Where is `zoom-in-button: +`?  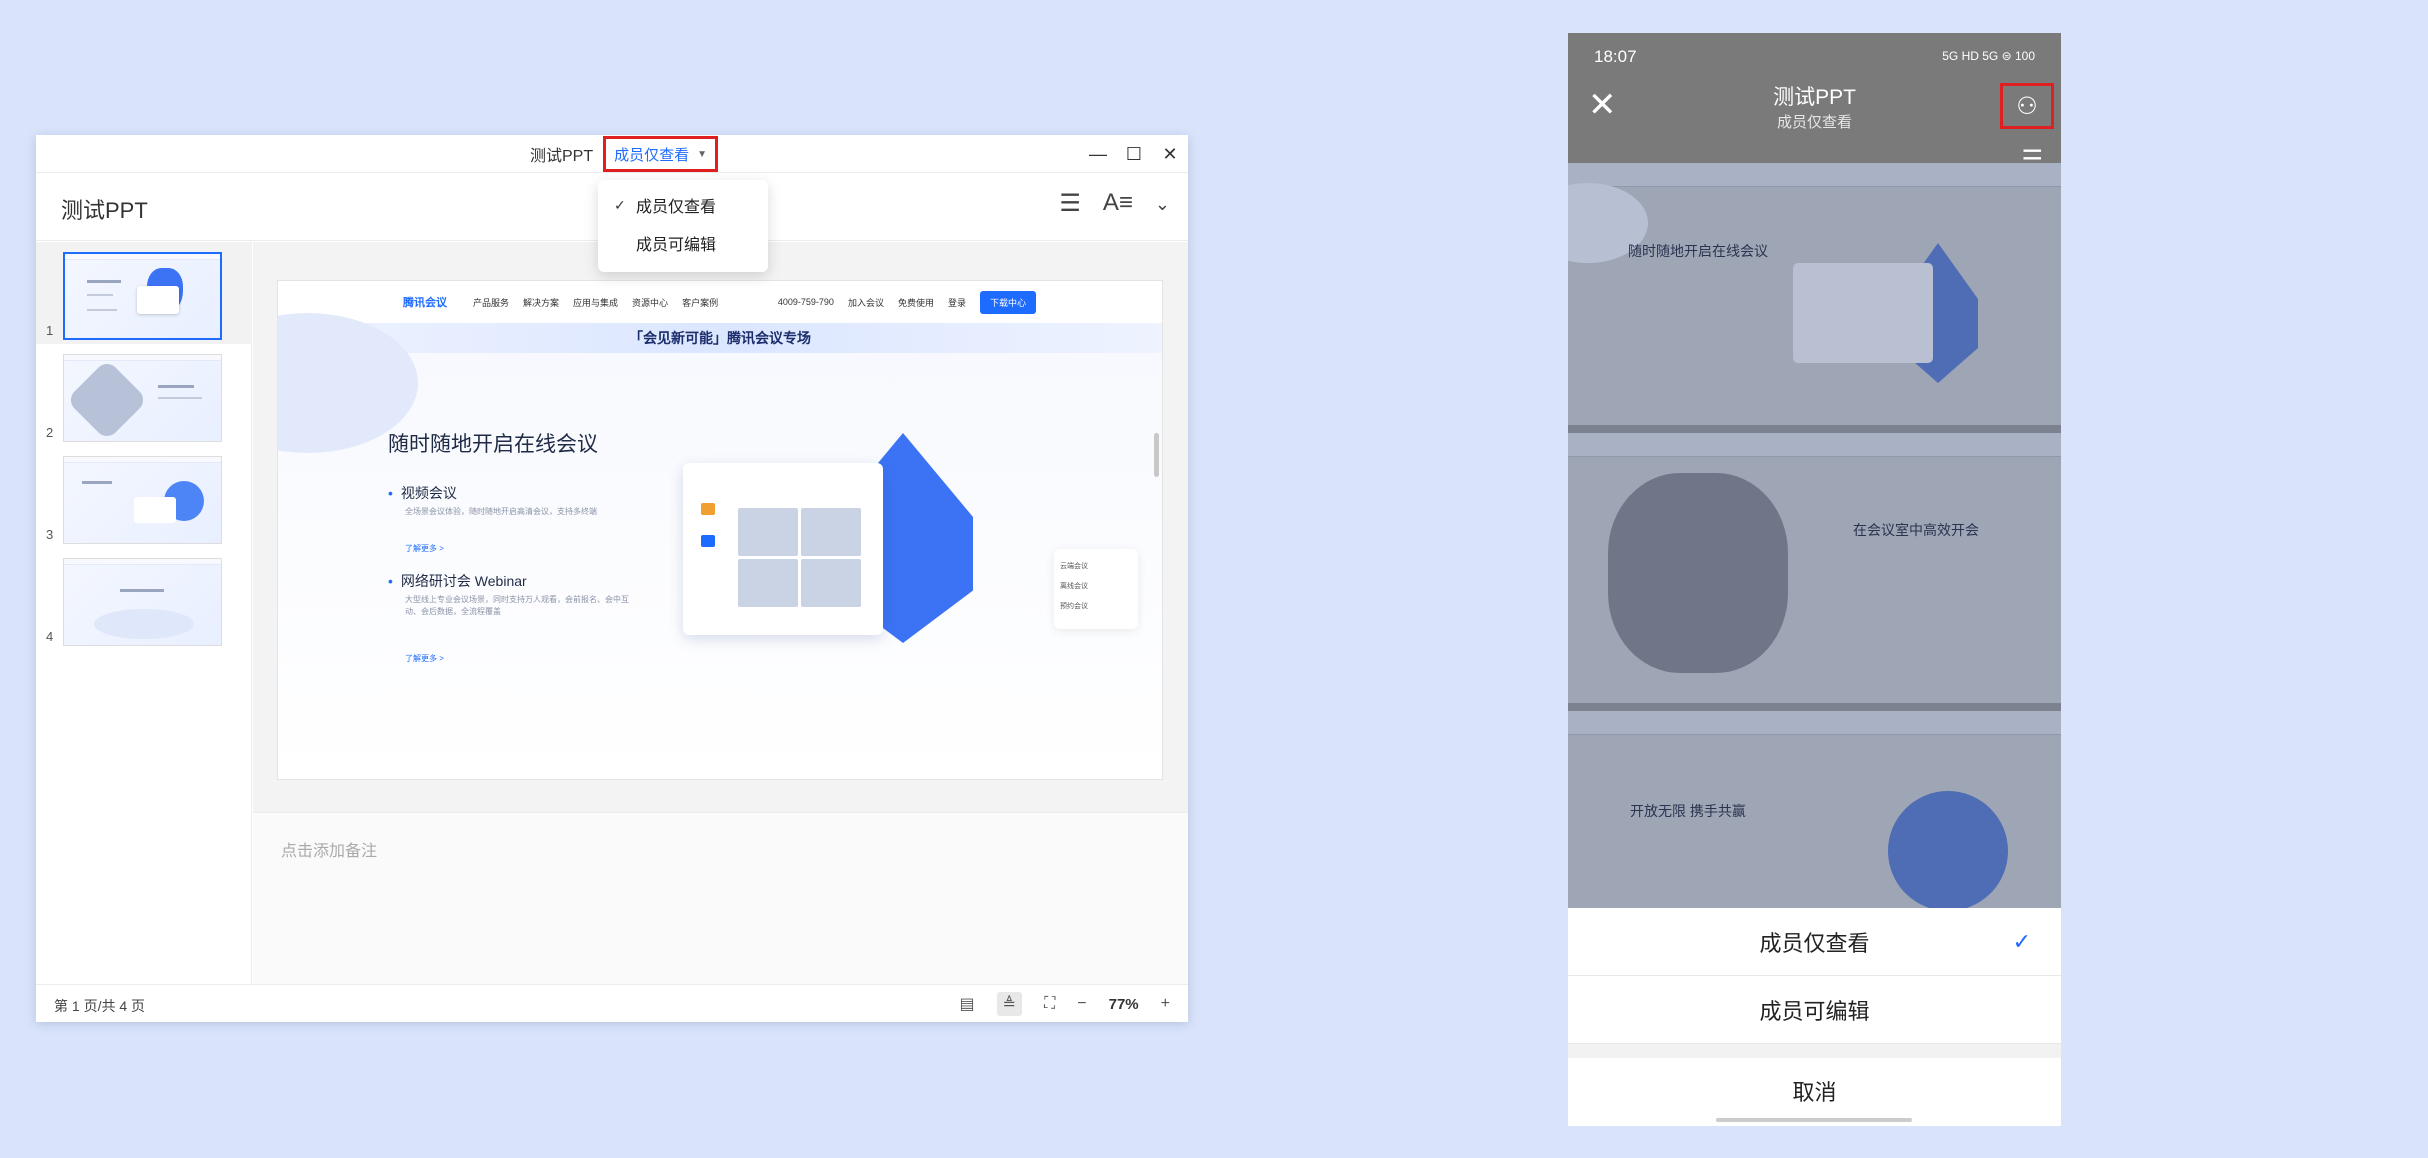
zoom-in-button: + is located at coordinates (1165, 1004).